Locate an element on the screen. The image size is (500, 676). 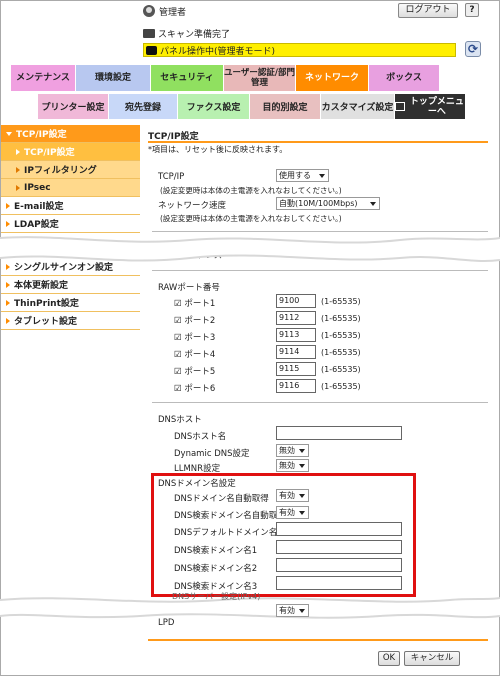
port-5-range: (1-65535) is located at coordinates (341, 369).